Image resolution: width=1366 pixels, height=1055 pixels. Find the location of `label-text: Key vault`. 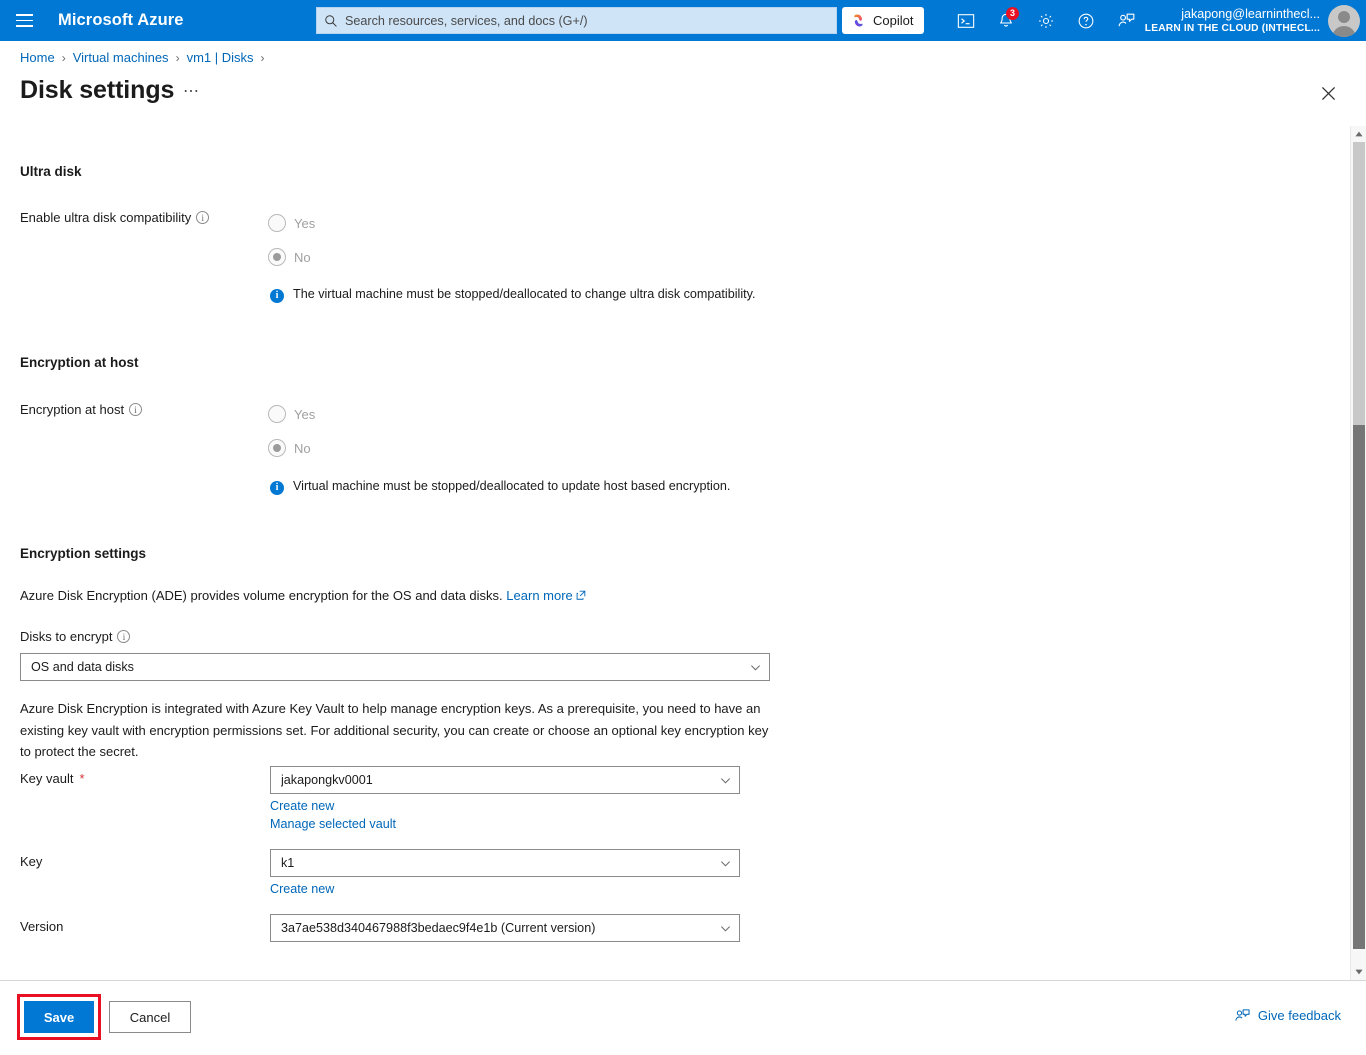

label-text: Key vault is located at coordinates (47, 778).